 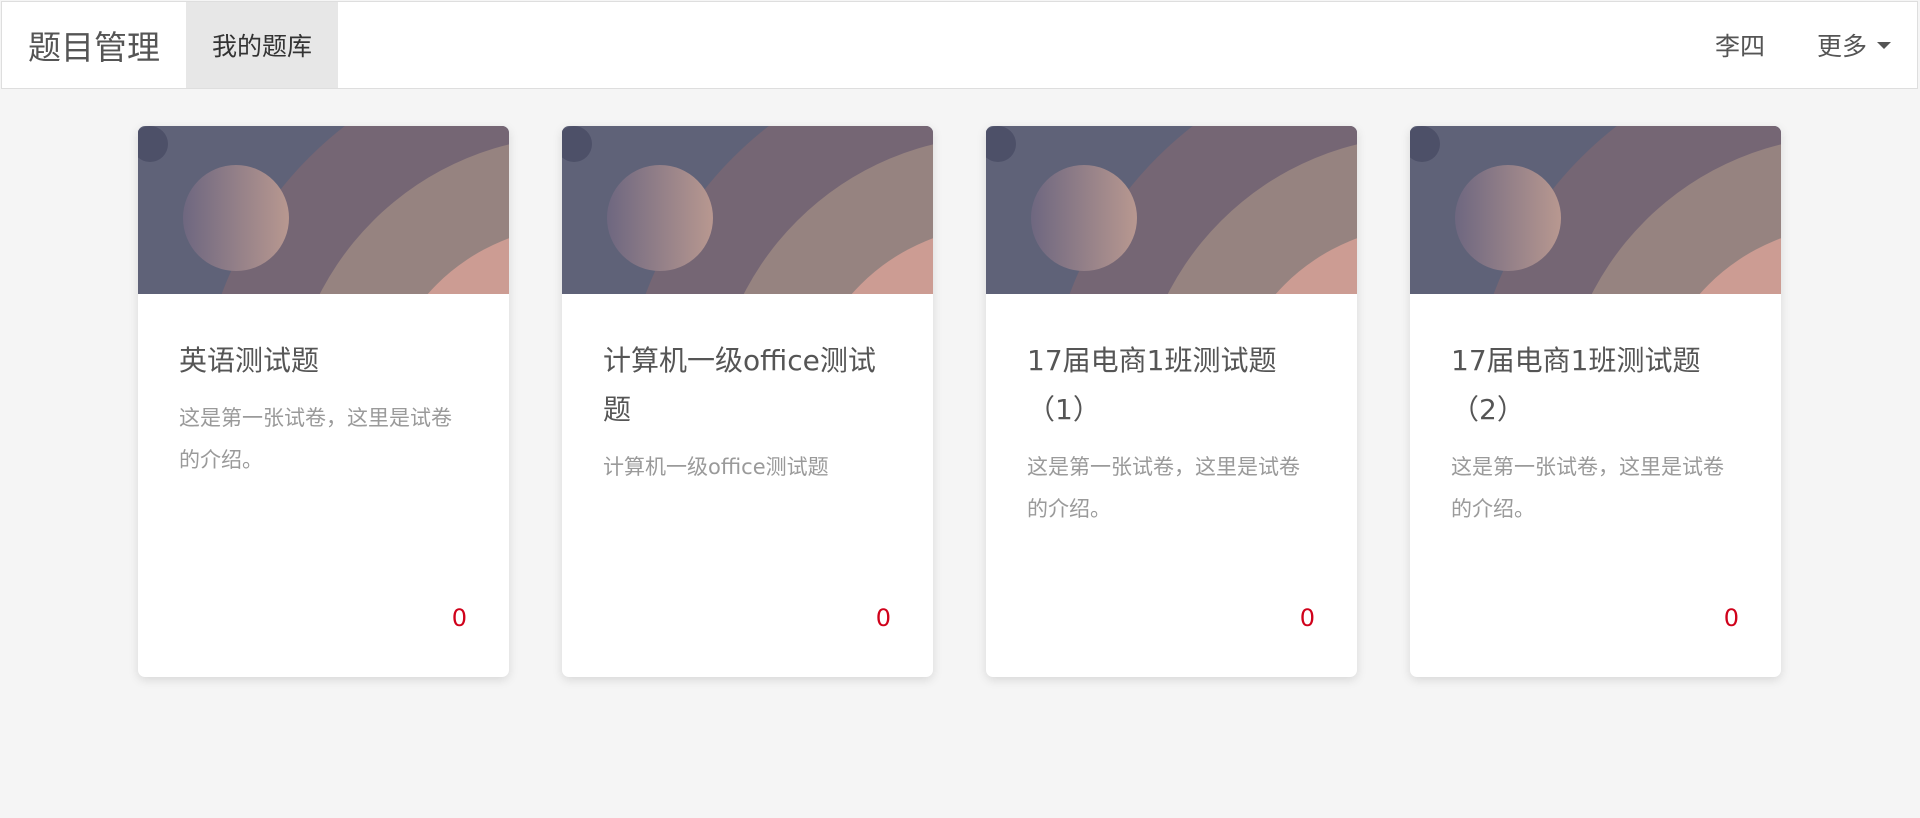 I want to click on question-bank-card: 17届电商1班测试题（1） 这是第一张试卷，这里是试卷的介绍。 0, so click(x=1171, y=401).